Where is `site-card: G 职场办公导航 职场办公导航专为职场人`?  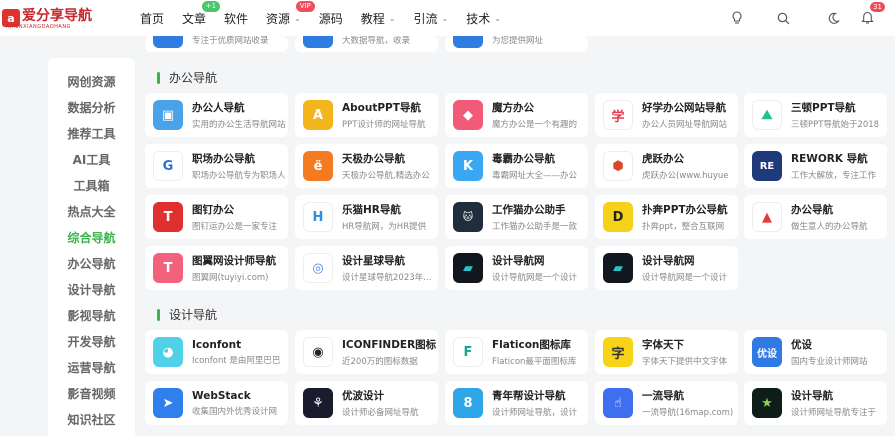 site-card: G 职场办公导航 职场办公导航专为职场人 is located at coordinates (216, 166).